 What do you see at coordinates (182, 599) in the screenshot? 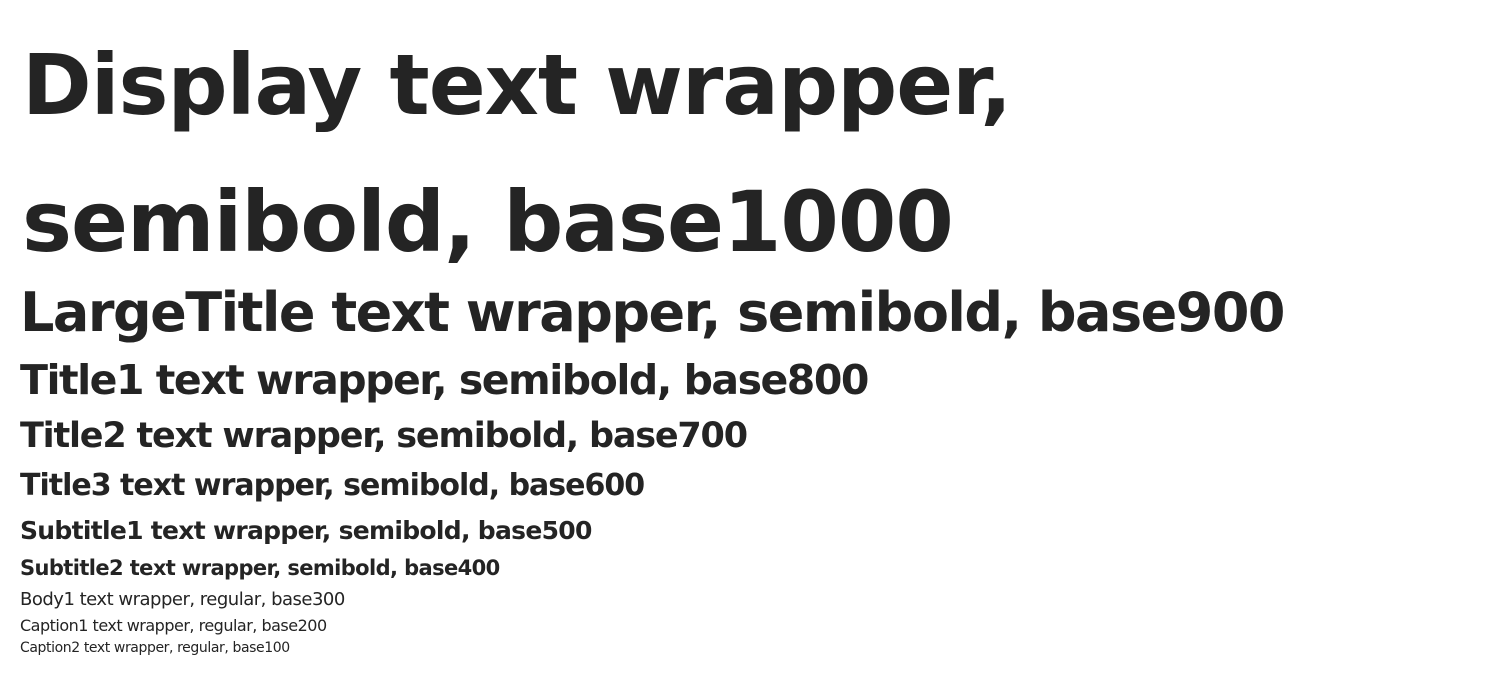
I see `body1-text: Body1 text wrapper, regular, base300` at bounding box center [182, 599].